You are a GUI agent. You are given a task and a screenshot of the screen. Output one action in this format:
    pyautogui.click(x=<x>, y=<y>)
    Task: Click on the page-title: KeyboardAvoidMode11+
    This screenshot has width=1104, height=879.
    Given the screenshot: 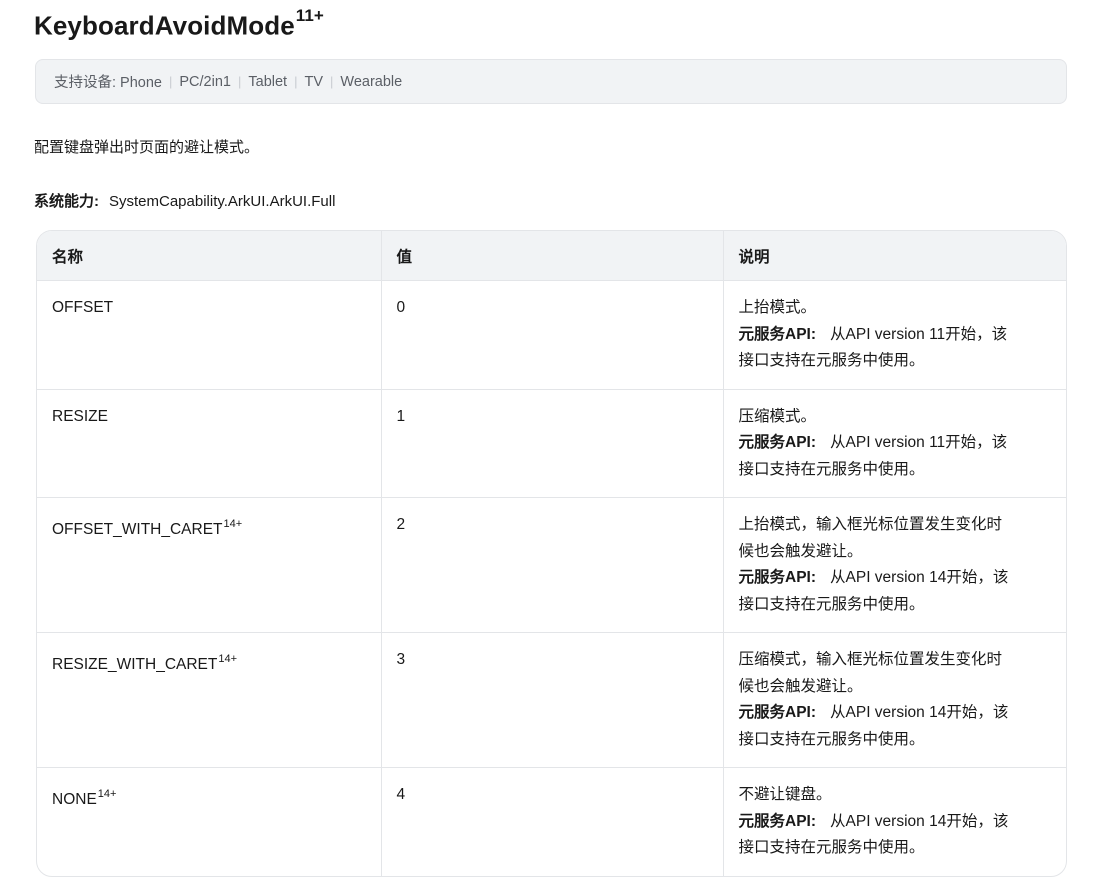 What is the action you would take?
    pyautogui.click(x=179, y=24)
    